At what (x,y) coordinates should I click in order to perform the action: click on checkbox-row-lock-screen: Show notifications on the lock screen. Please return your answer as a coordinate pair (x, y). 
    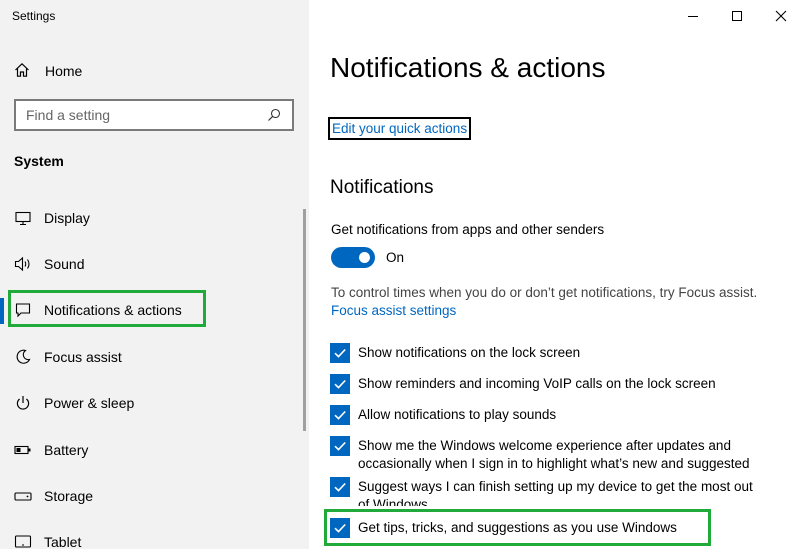
    Looking at the image, I should click on (455, 353).